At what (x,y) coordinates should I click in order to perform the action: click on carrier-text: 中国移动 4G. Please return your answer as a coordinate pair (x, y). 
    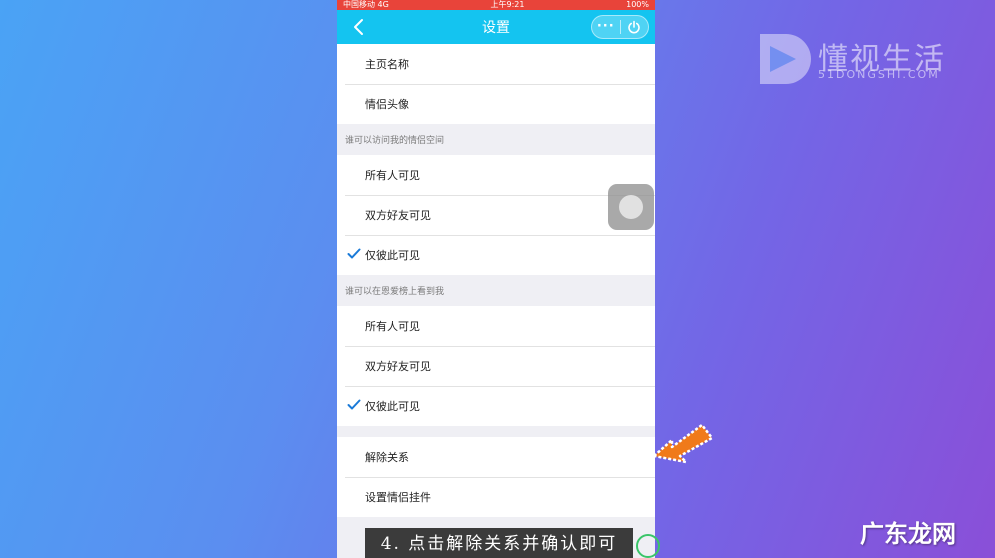
    Looking at the image, I should click on (366, 4).